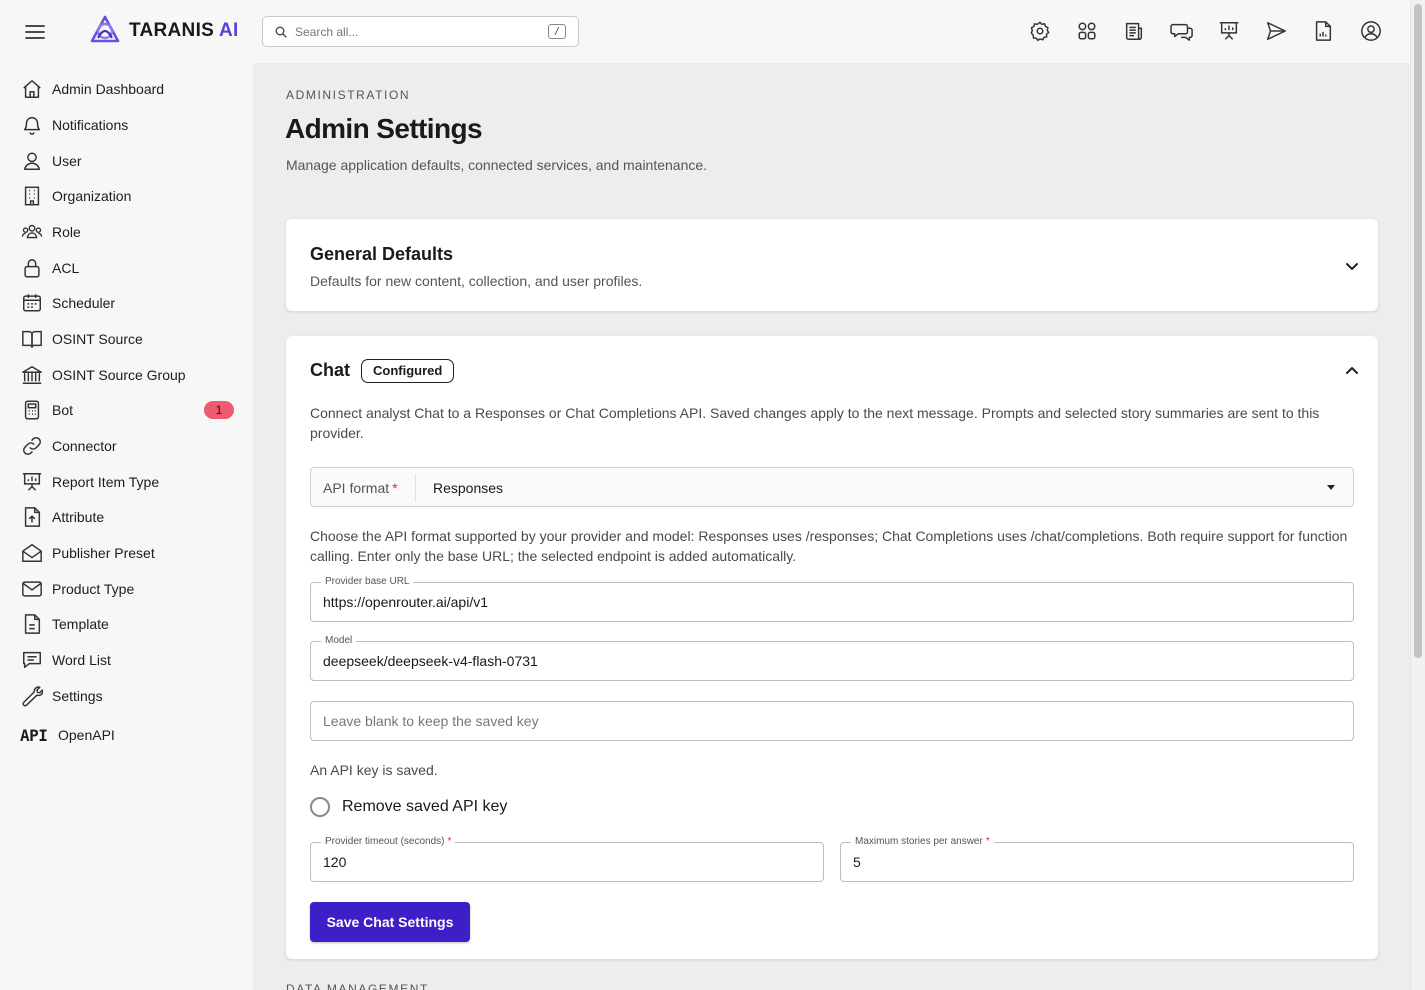  Describe the element at coordinates (1323, 31) in the screenshot. I see `document-chart-icon` at that location.